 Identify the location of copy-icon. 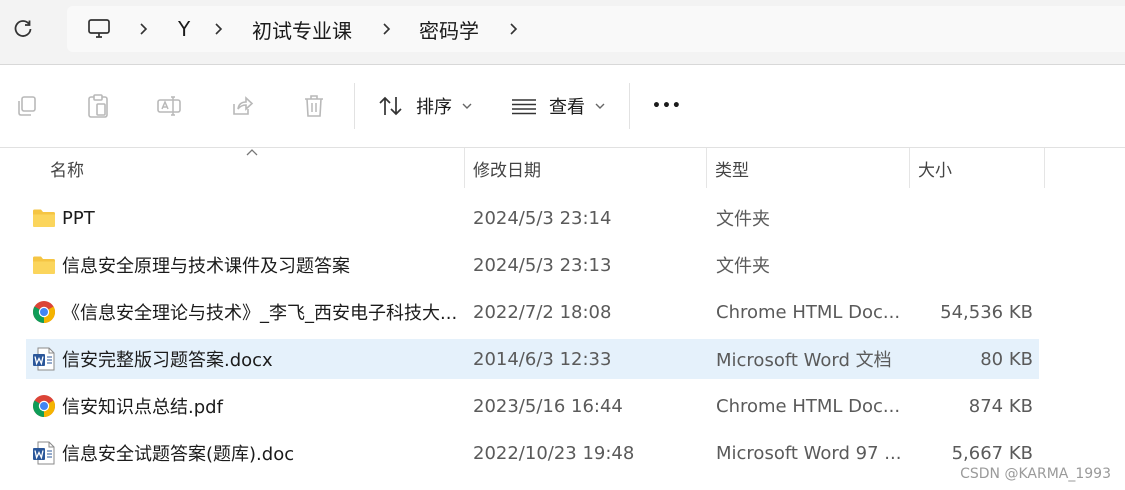
(27, 106).